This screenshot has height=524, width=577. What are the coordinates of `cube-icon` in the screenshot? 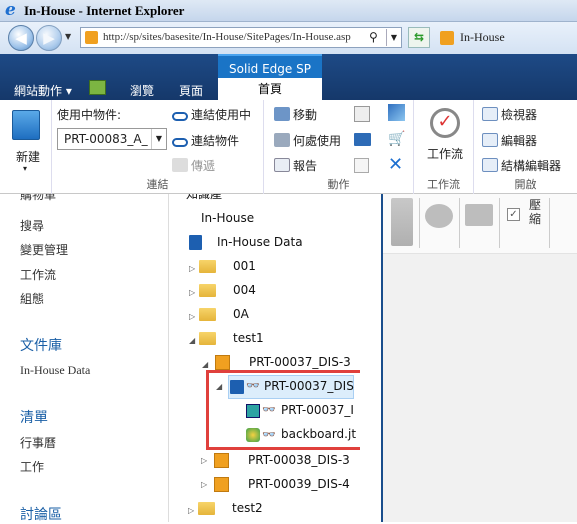 It's located at (396, 112).